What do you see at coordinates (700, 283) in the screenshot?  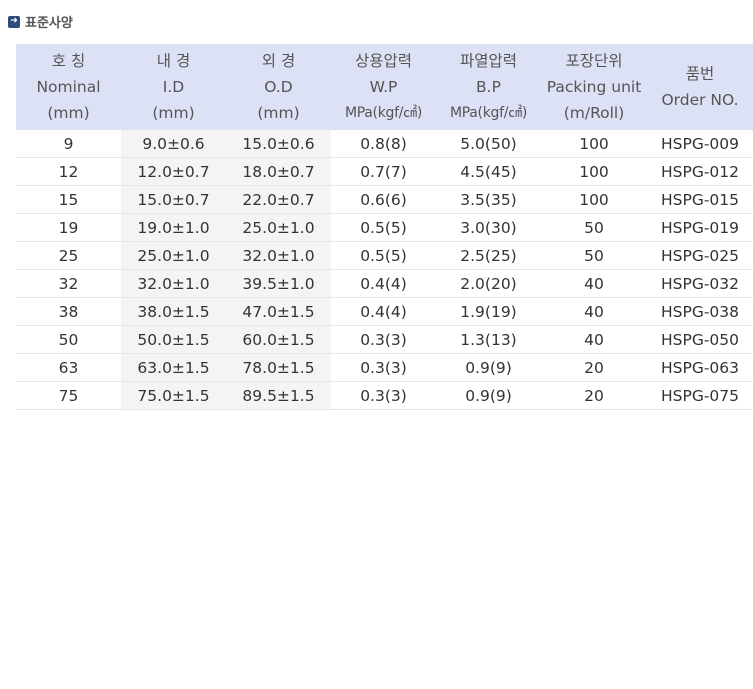 I see `cell-order-number: HSPG-032` at bounding box center [700, 283].